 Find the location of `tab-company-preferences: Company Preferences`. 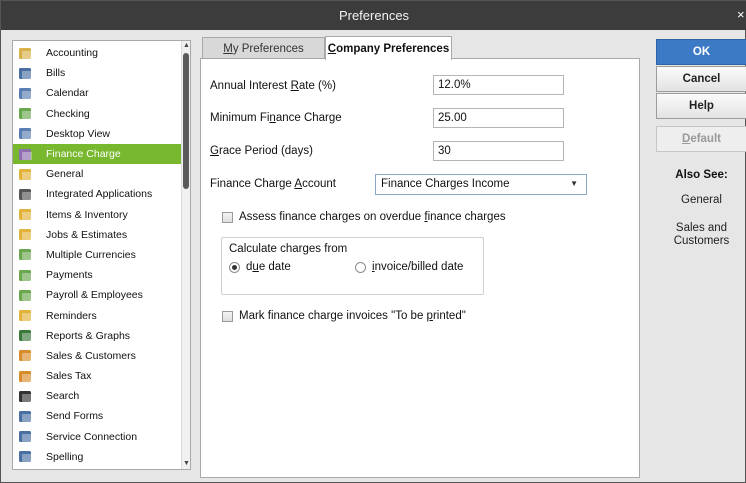

tab-company-preferences: Company Preferences is located at coordinates (388, 48).